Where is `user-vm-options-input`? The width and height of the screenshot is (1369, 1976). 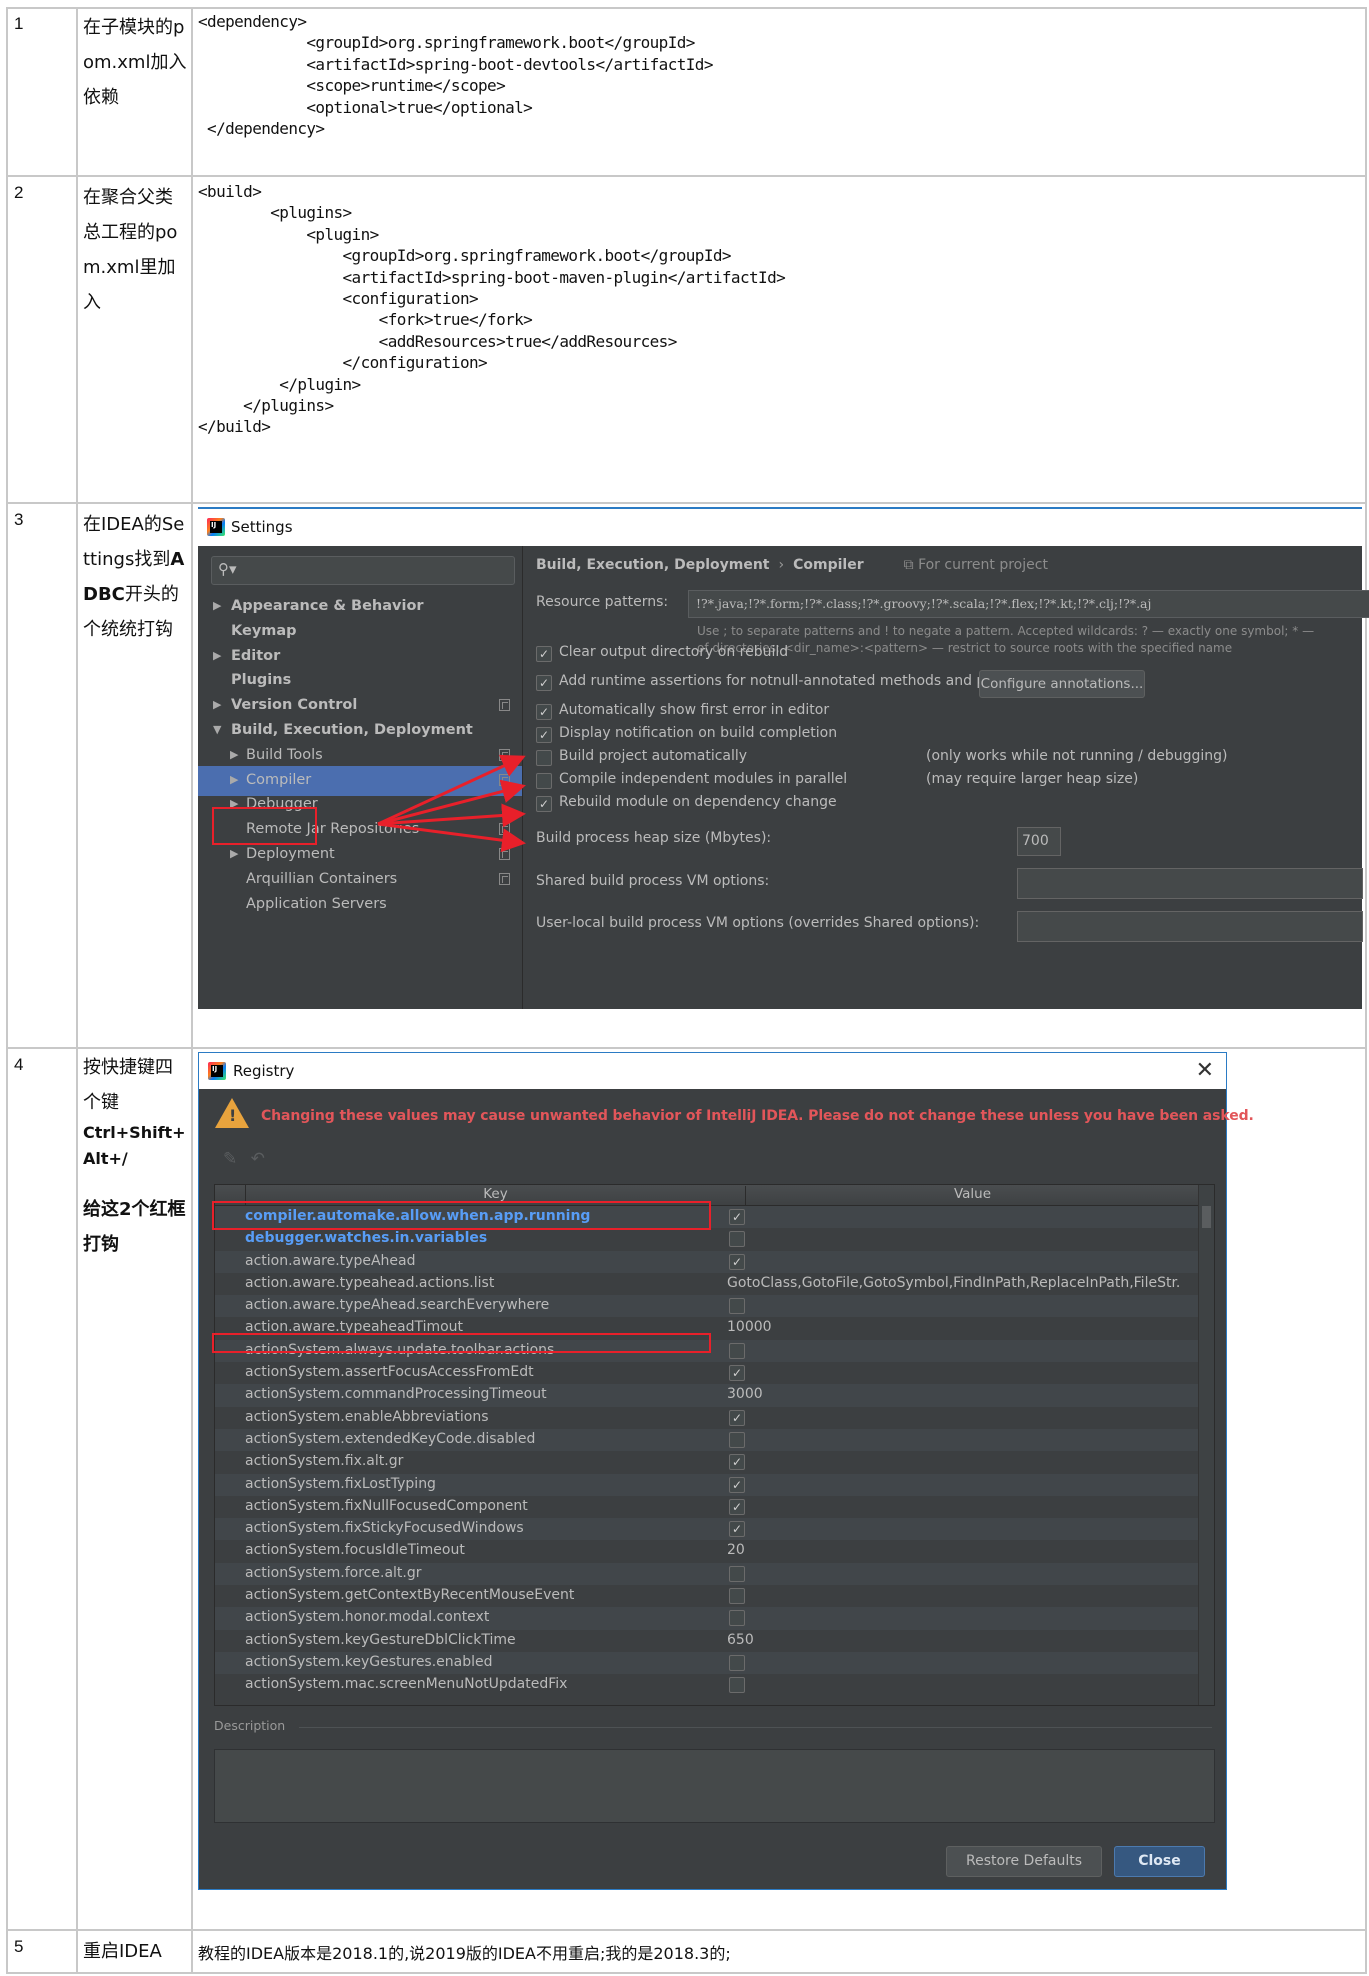 user-vm-options-input is located at coordinates (1190, 926).